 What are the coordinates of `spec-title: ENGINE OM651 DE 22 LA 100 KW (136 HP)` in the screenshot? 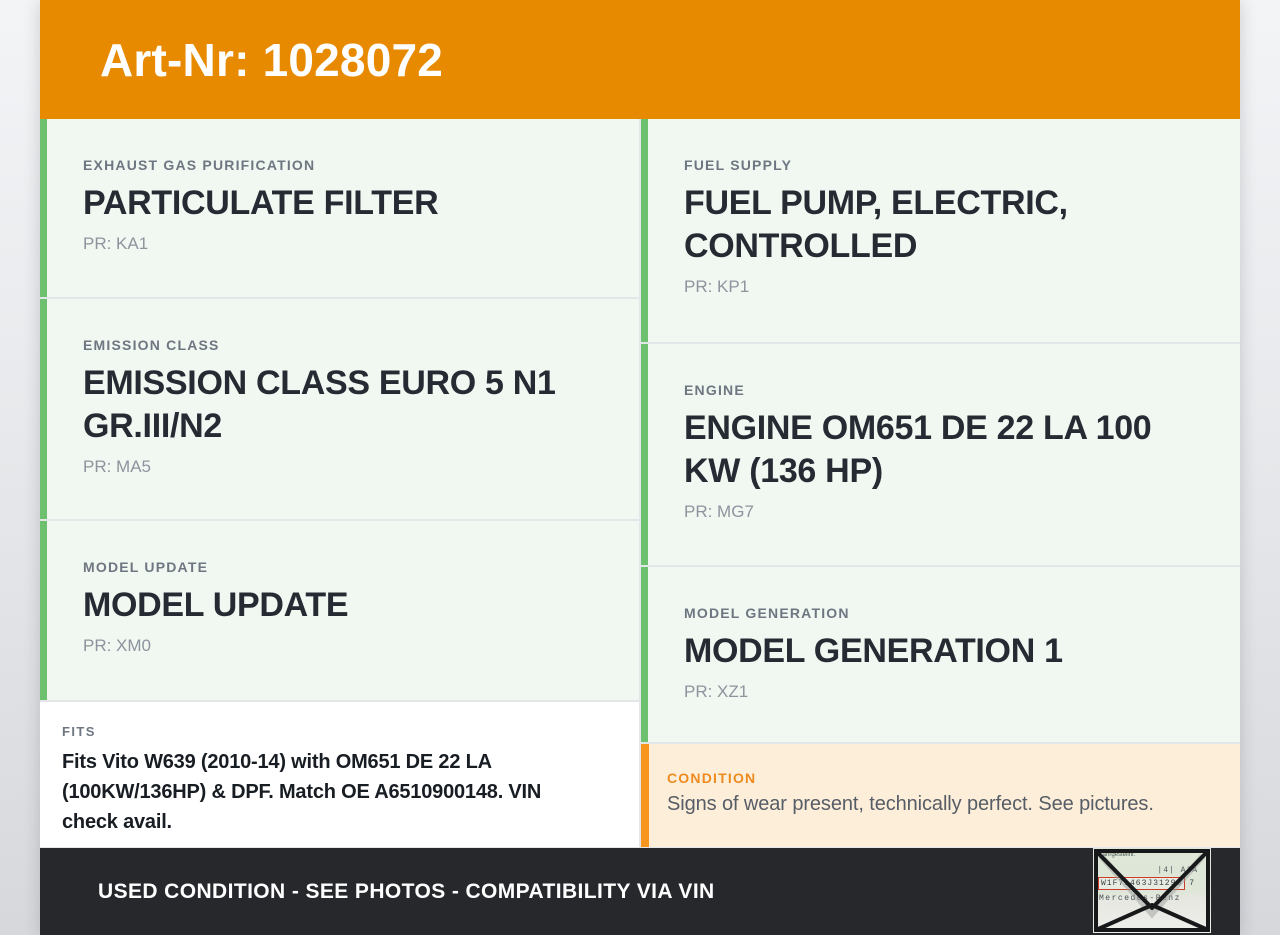 It's located at (918, 449).